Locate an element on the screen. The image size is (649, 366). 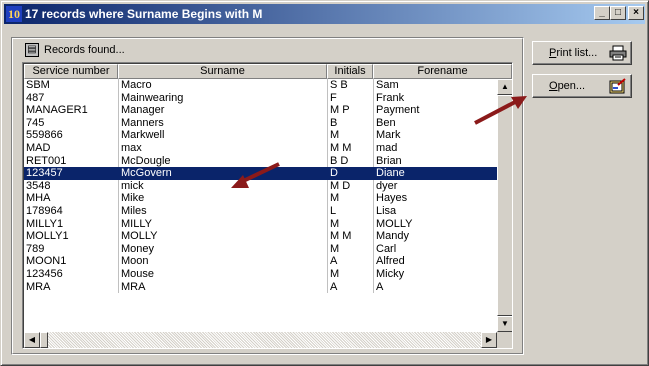
column-forename: Forename is located at coordinates (442, 71).